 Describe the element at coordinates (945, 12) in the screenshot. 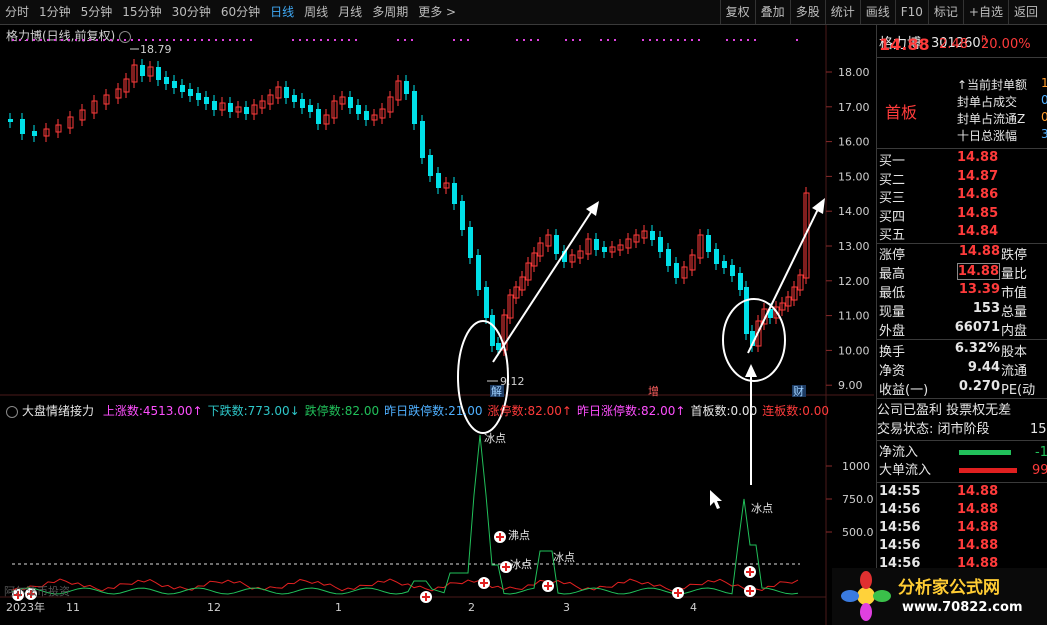

I see `mark-button: 标记` at that location.